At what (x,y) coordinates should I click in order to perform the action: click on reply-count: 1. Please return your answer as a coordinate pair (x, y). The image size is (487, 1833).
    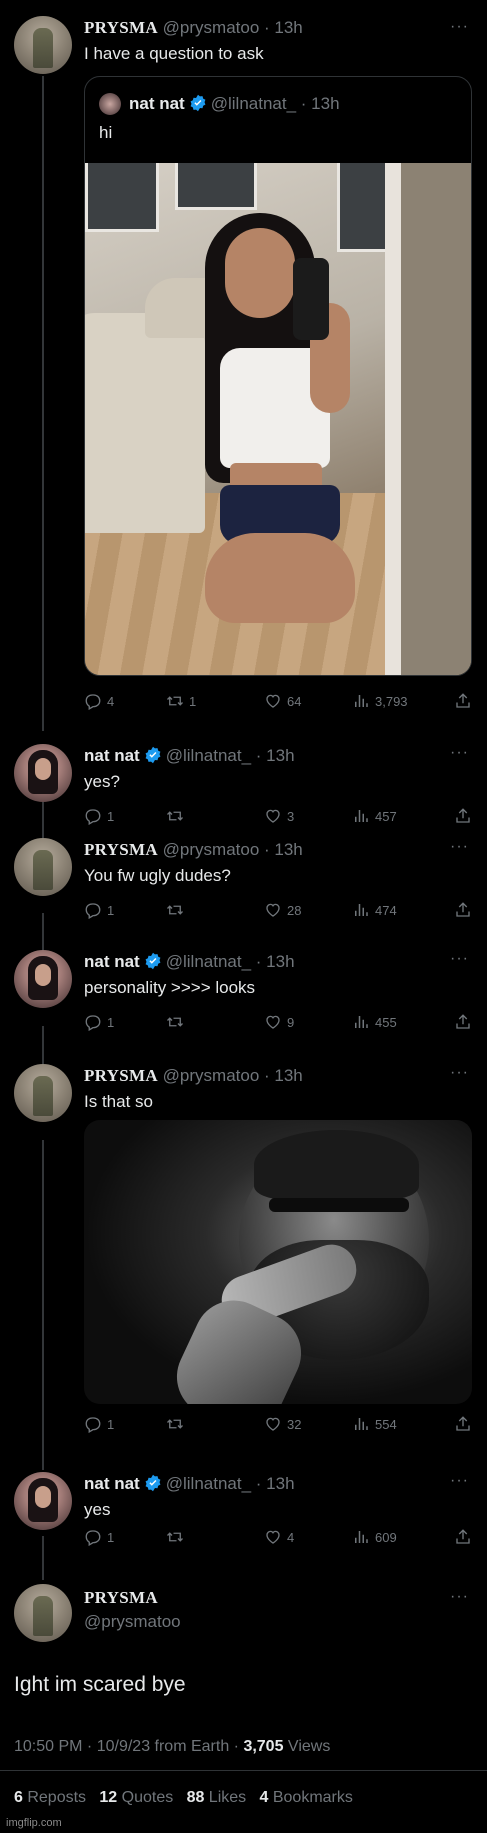
    Looking at the image, I should click on (111, 1424).